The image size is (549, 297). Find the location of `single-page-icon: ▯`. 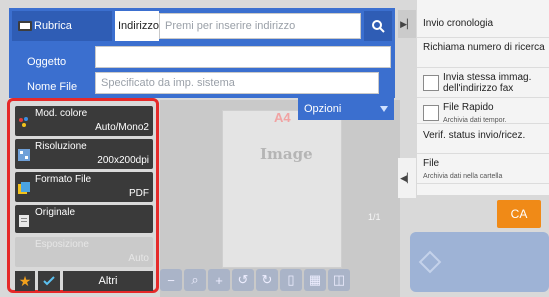

single-page-icon: ▯ is located at coordinates (291, 280).